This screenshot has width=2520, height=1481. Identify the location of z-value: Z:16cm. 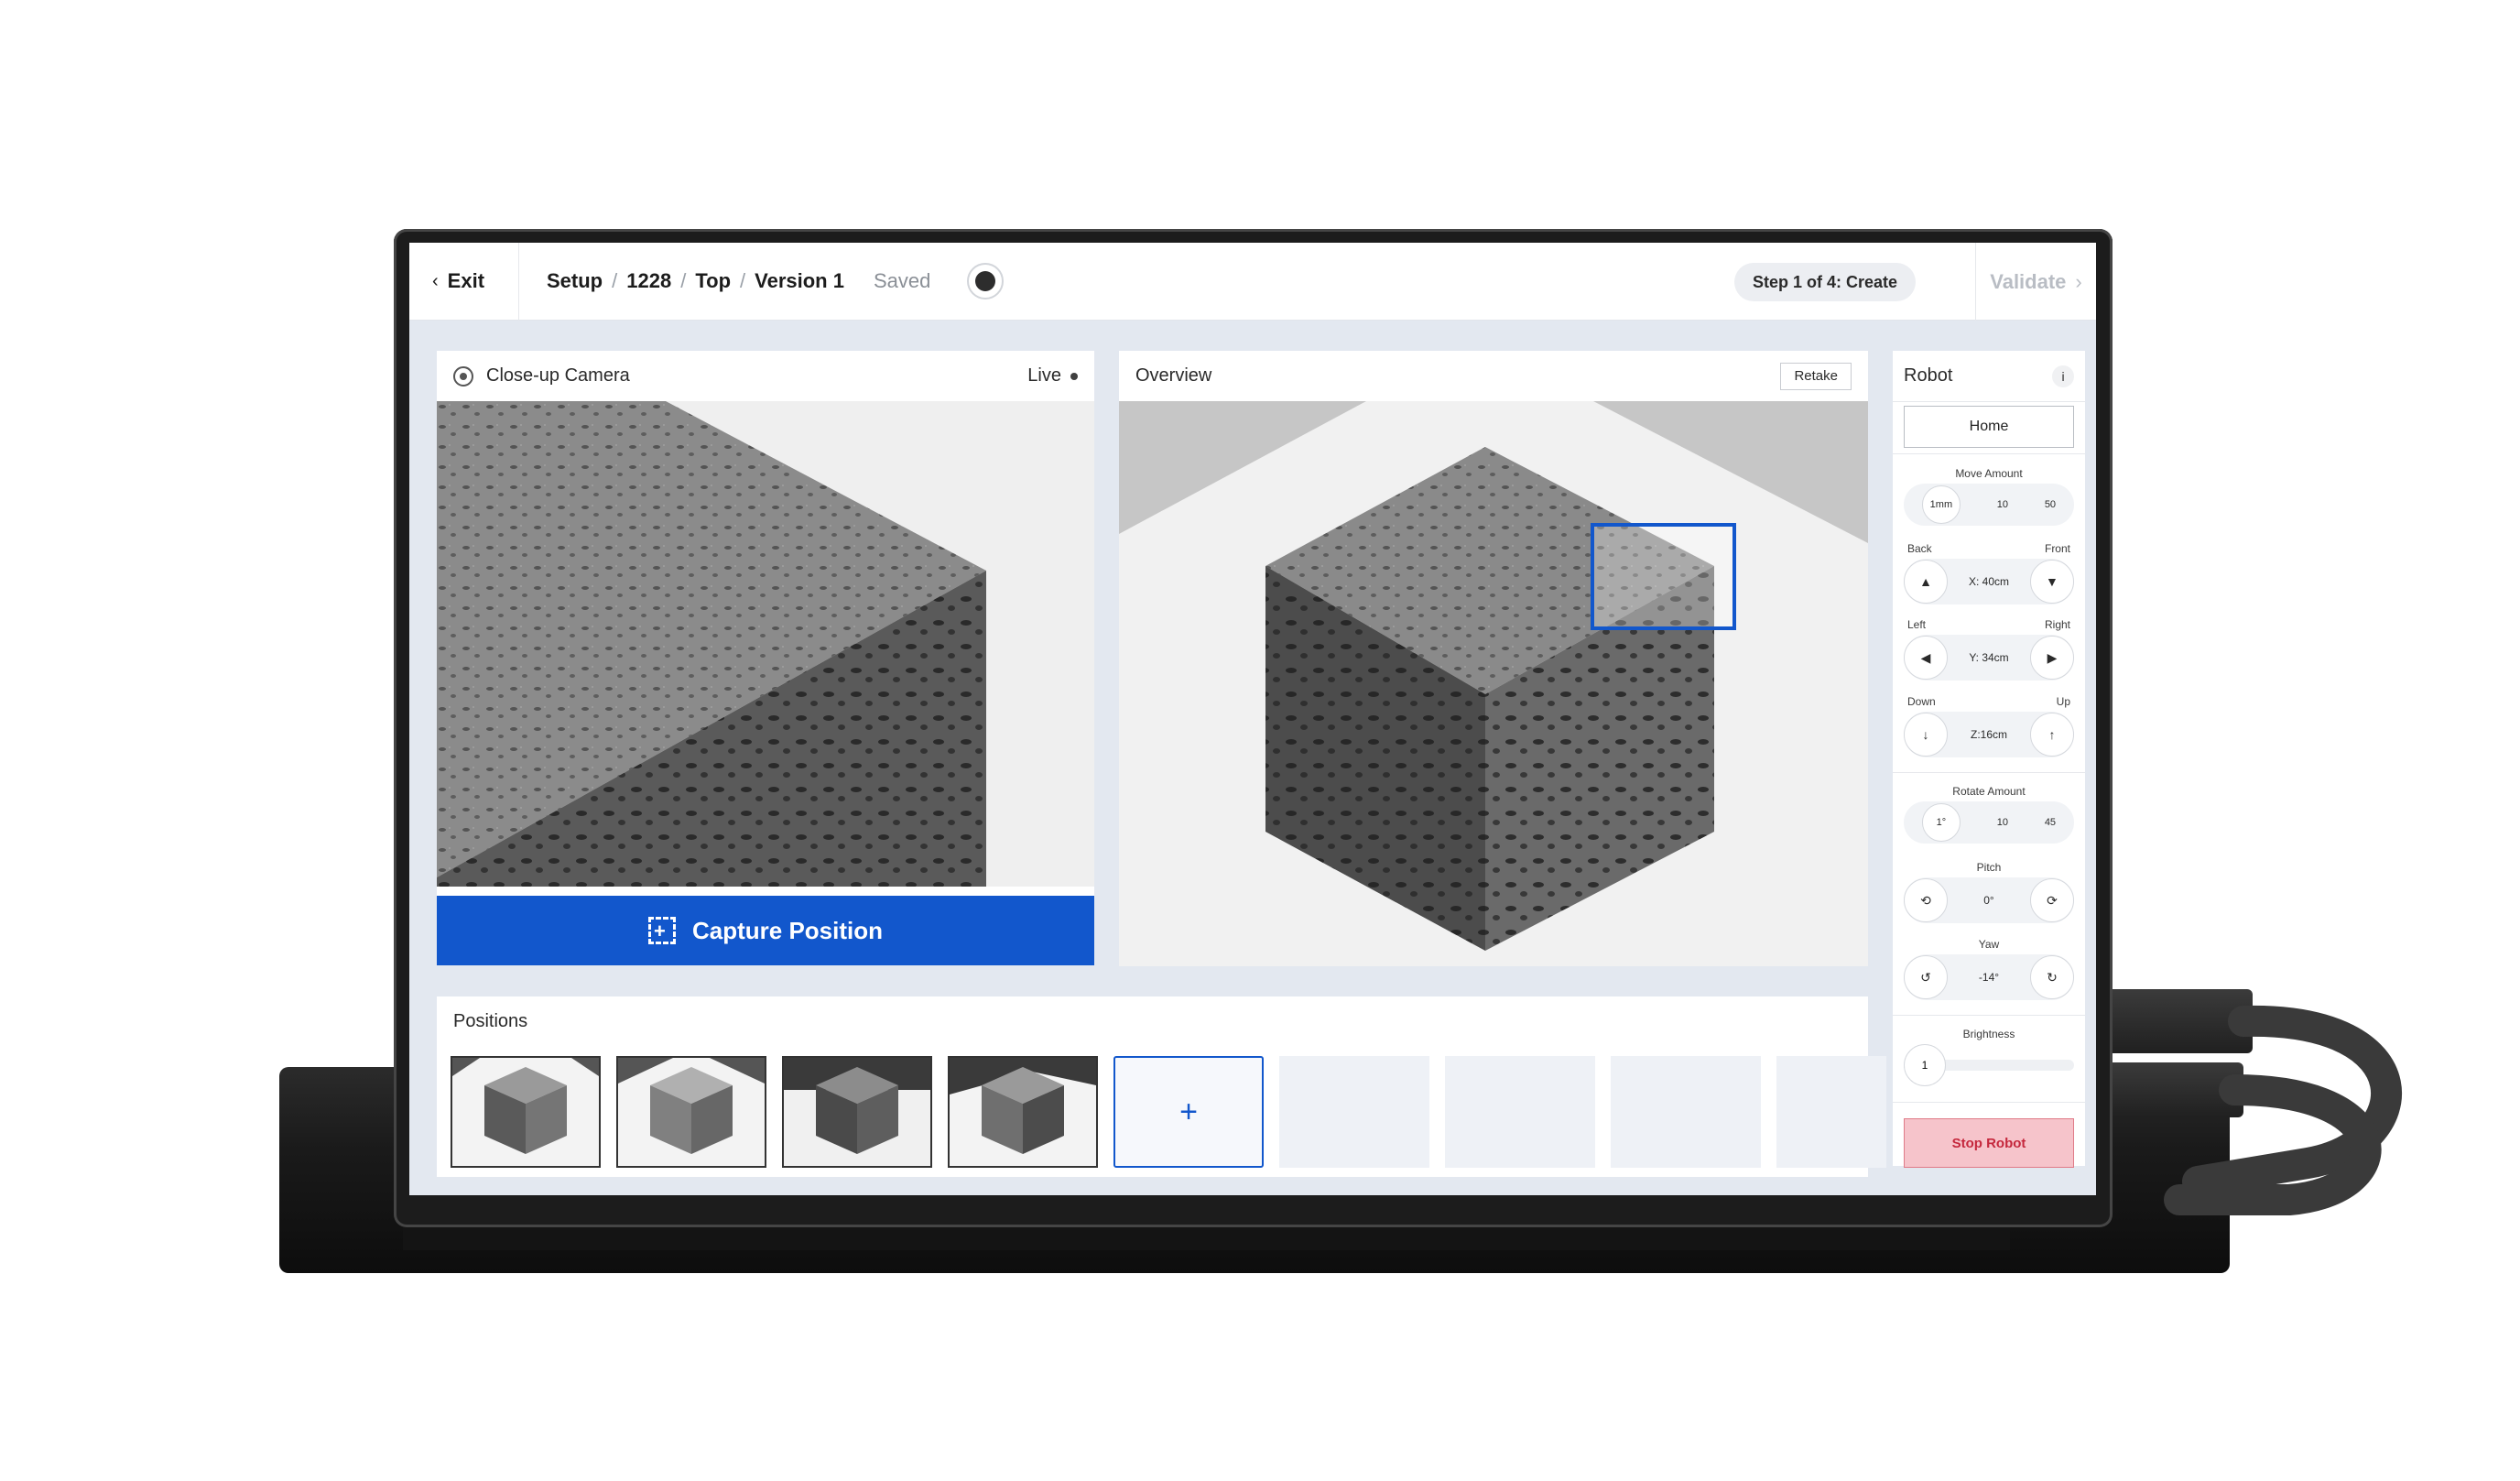
(1988, 734).